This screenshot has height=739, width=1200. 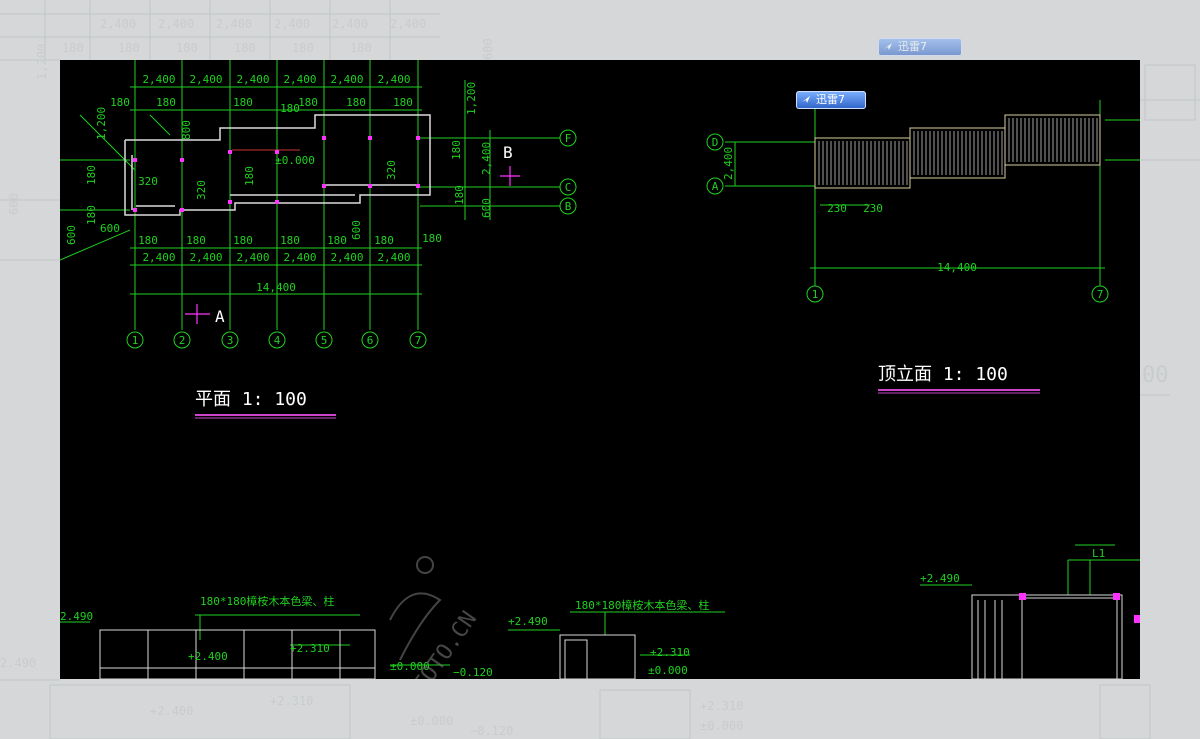 I want to click on plan-top-dim-2: 2,400, so click(x=205, y=79).